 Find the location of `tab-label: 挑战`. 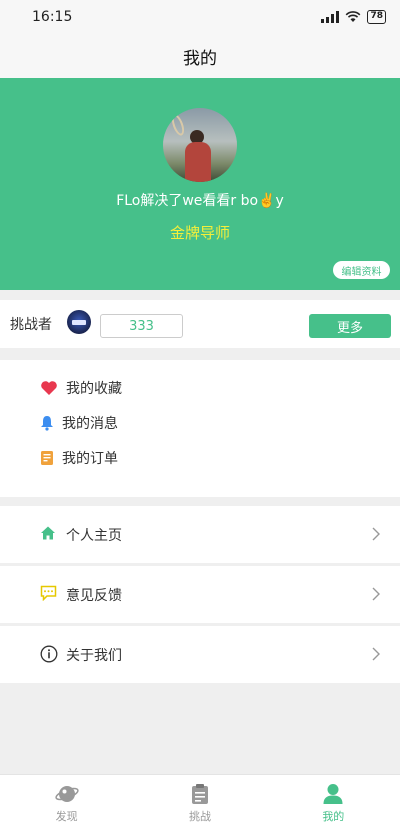

tab-label: 挑战 is located at coordinates (199, 816).